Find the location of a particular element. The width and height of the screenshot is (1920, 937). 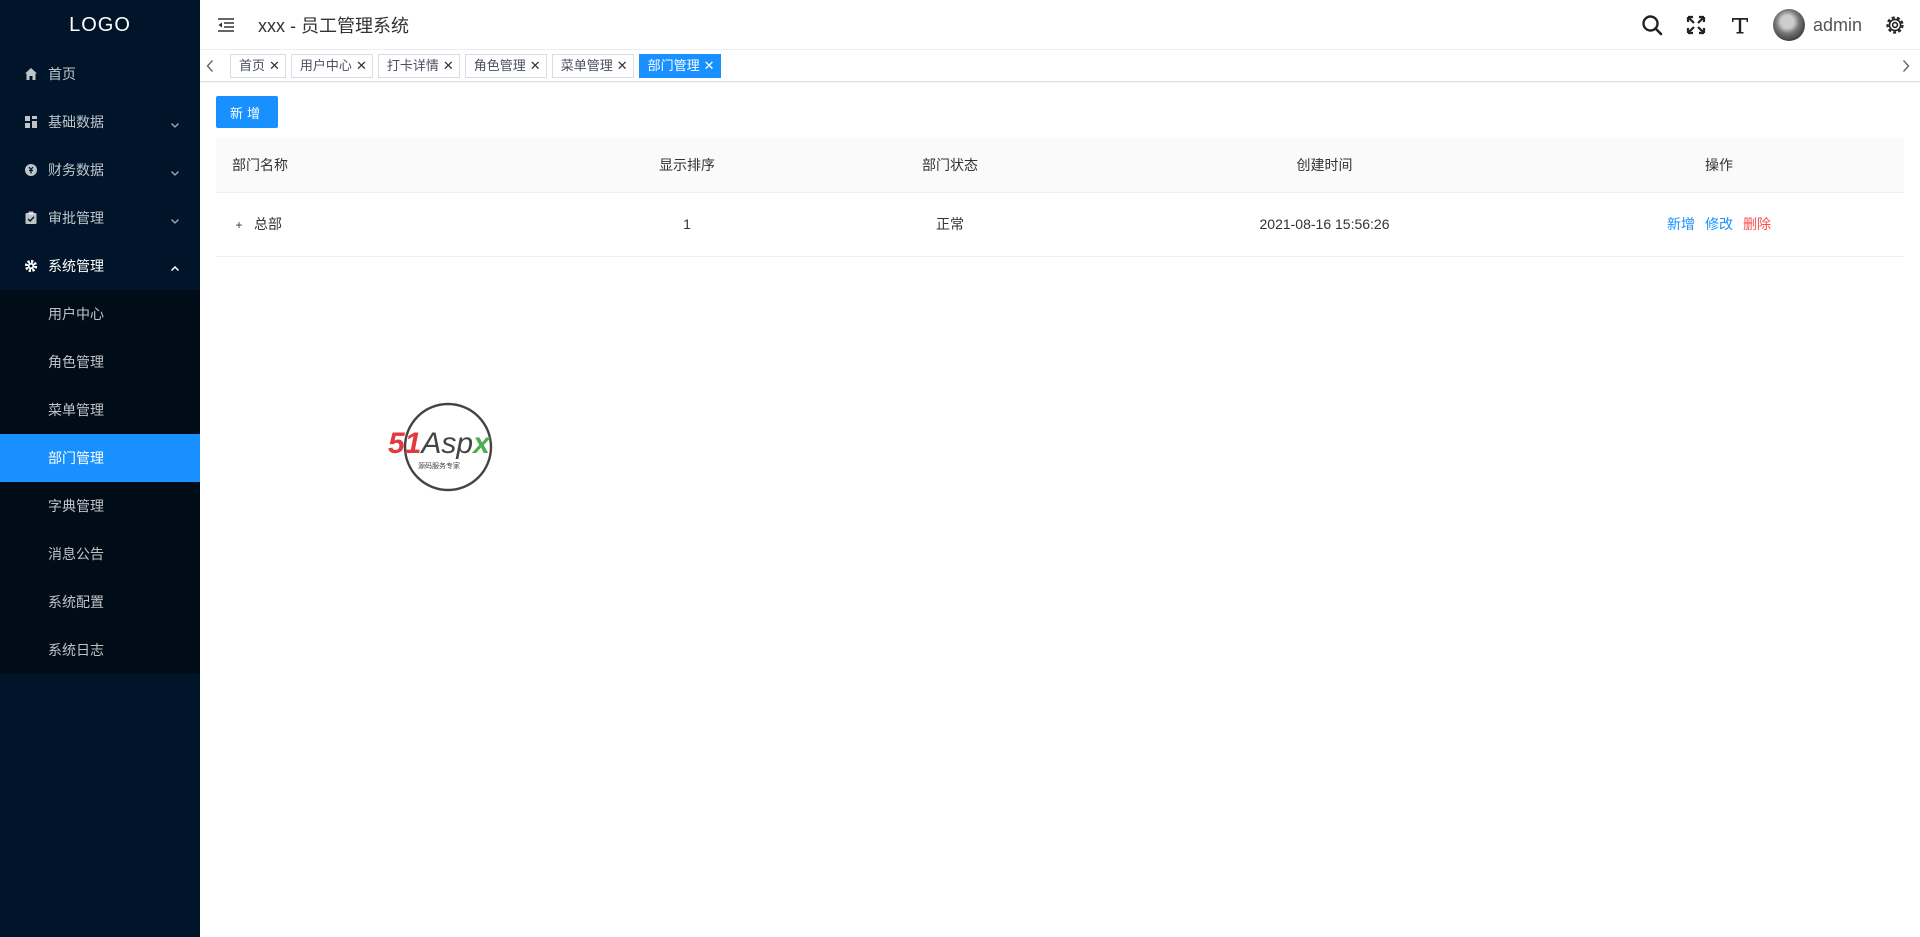

sidebar-item-label: 系统管理 is located at coordinates (76, 266).